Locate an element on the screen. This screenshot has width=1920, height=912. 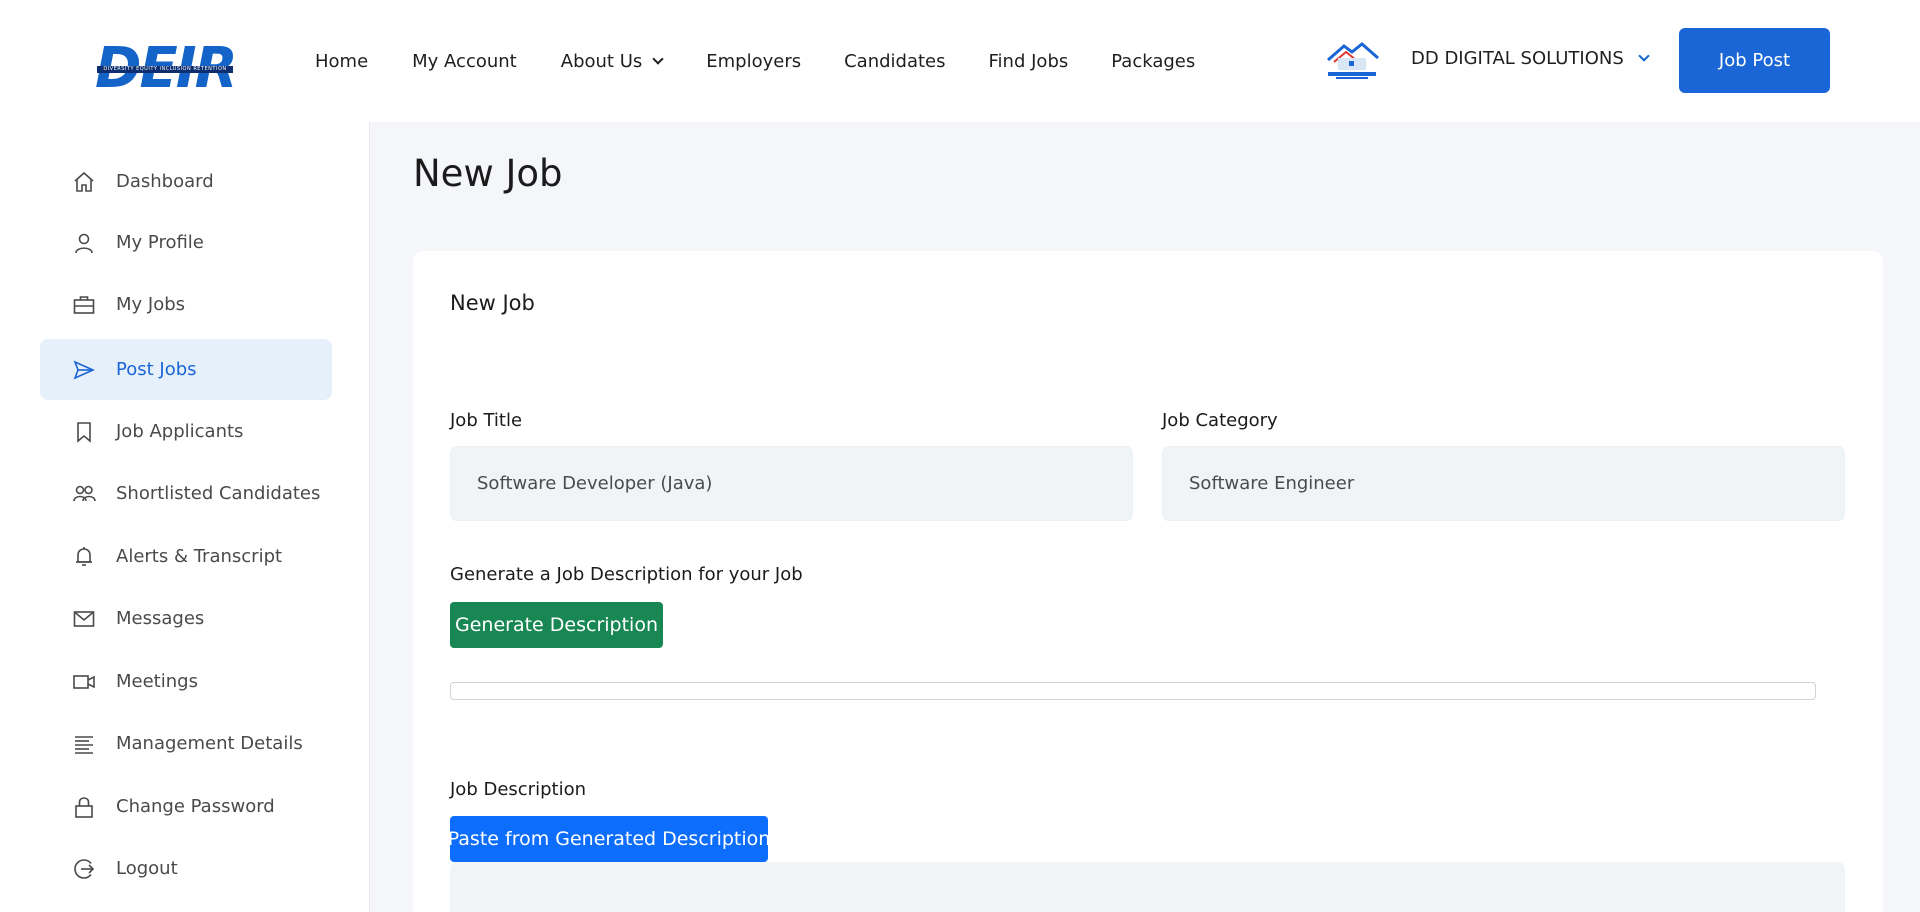
generate-description-label: Generate a Job Description for your Job is located at coordinates (626, 574).